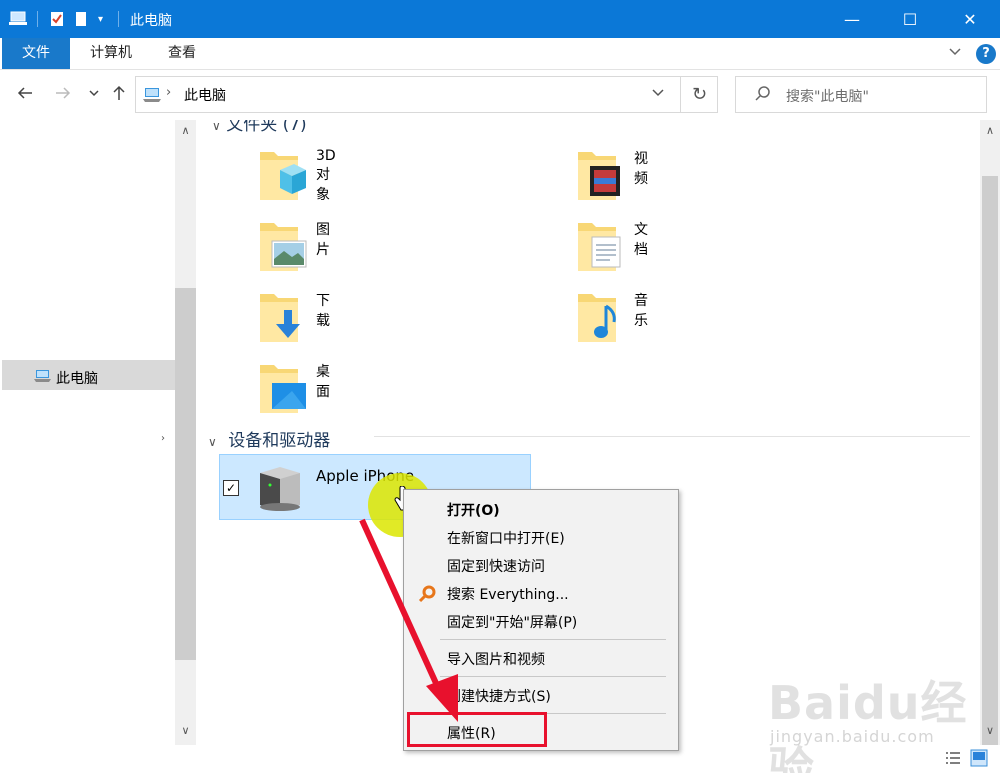 The height and width of the screenshot is (773, 1000). What do you see at coordinates (910, 19) in the screenshot?
I see `maximize-button: ☐` at bounding box center [910, 19].